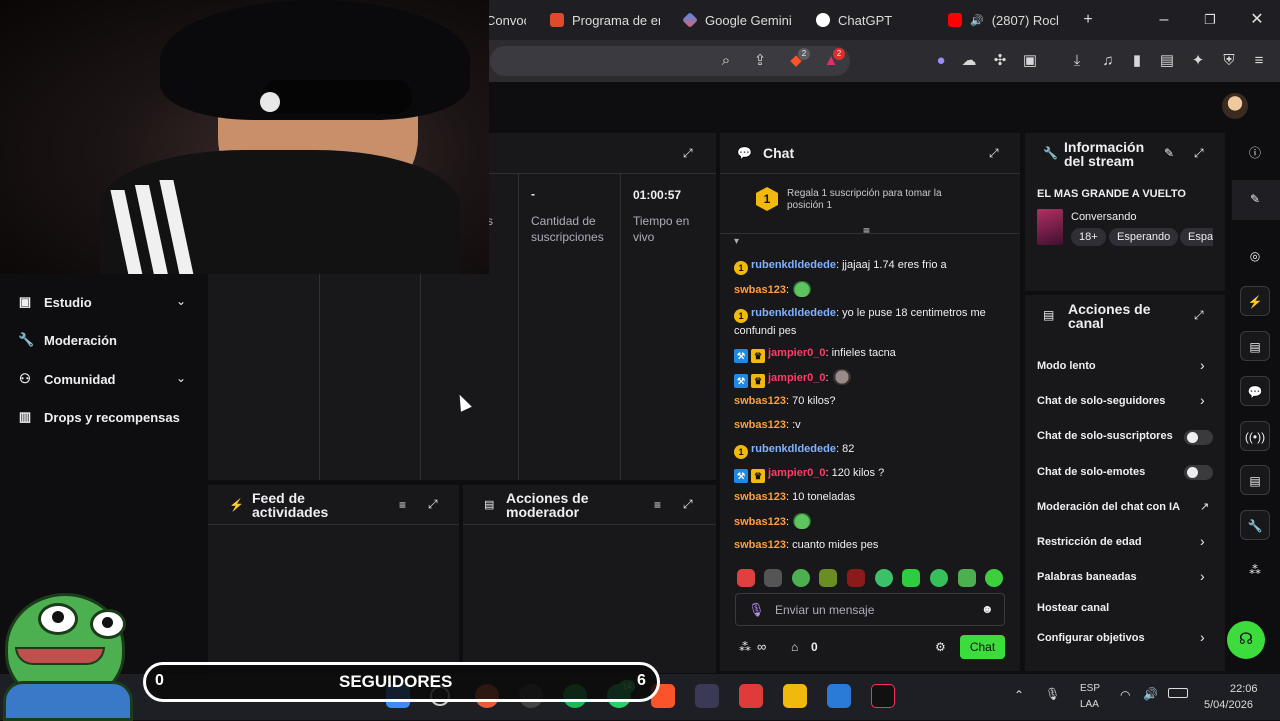 The height and width of the screenshot is (721, 1280). Describe the element at coordinates (1167, 61) in the screenshot. I see `wallet-icon: ▤` at that location.